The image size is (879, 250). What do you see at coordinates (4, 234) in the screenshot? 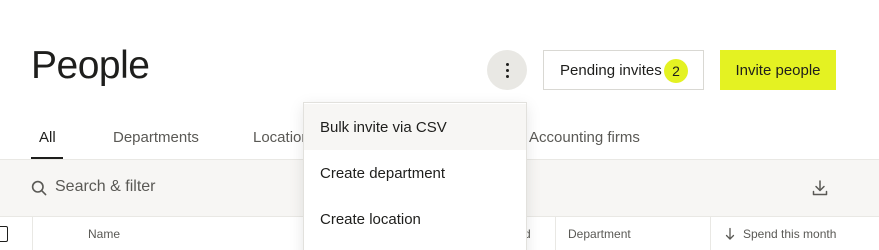
I see `select-all-checkbox` at bounding box center [4, 234].